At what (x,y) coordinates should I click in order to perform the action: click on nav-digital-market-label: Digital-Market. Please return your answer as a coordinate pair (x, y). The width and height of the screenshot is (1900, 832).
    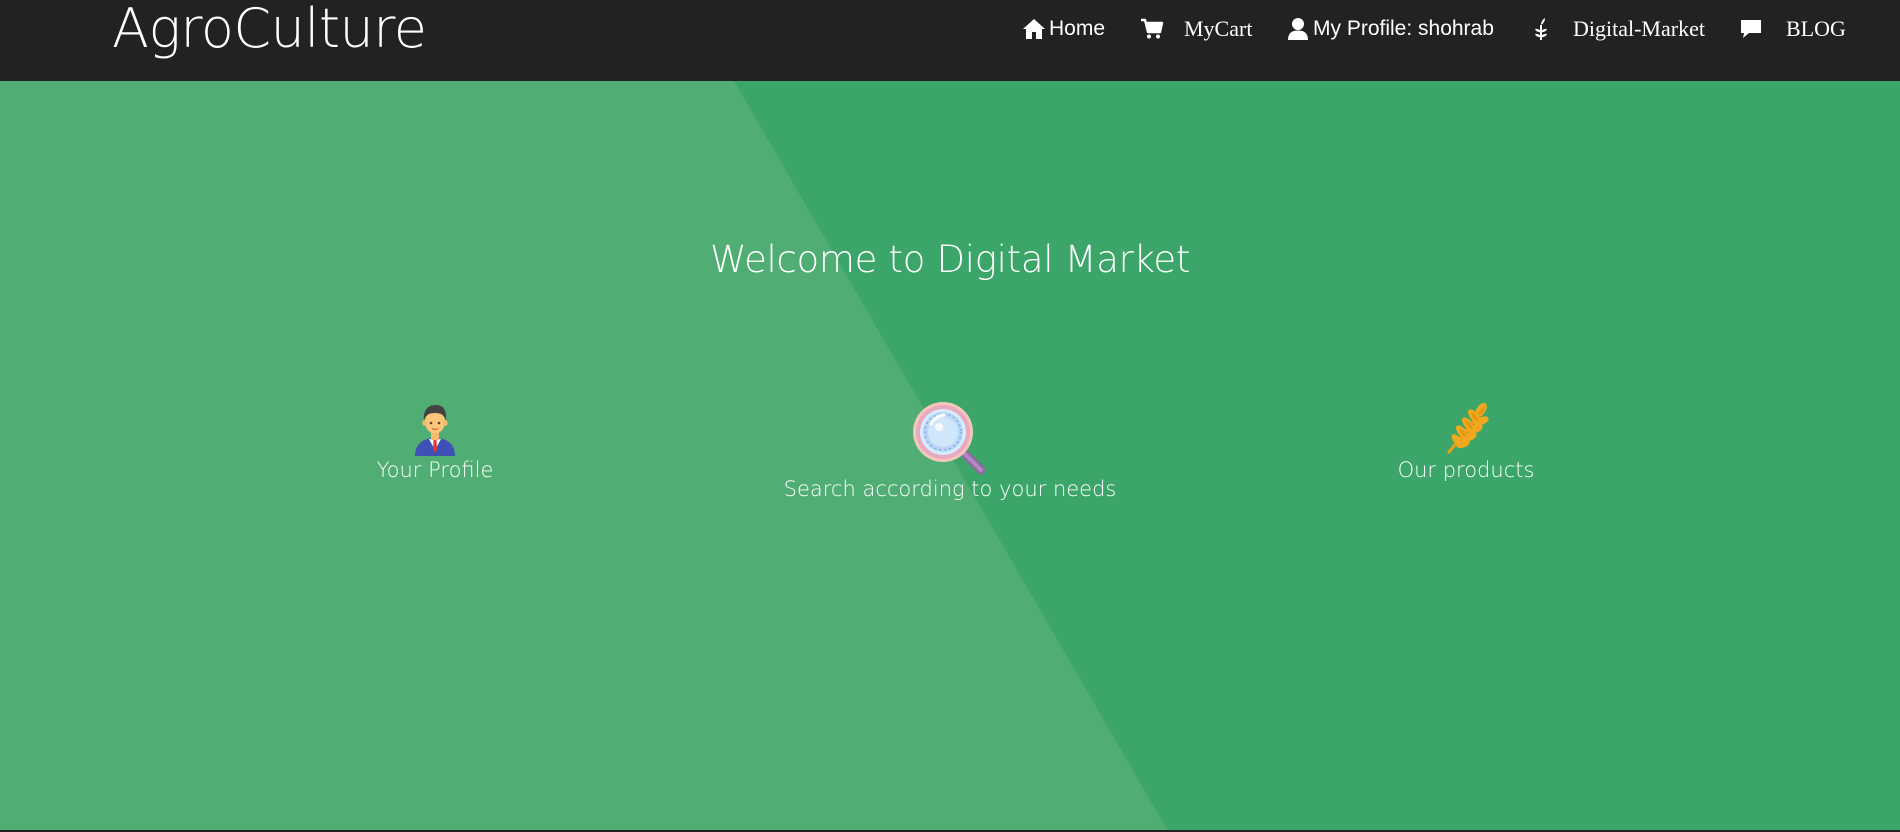
    Looking at the image, I should click on (1639, 28).